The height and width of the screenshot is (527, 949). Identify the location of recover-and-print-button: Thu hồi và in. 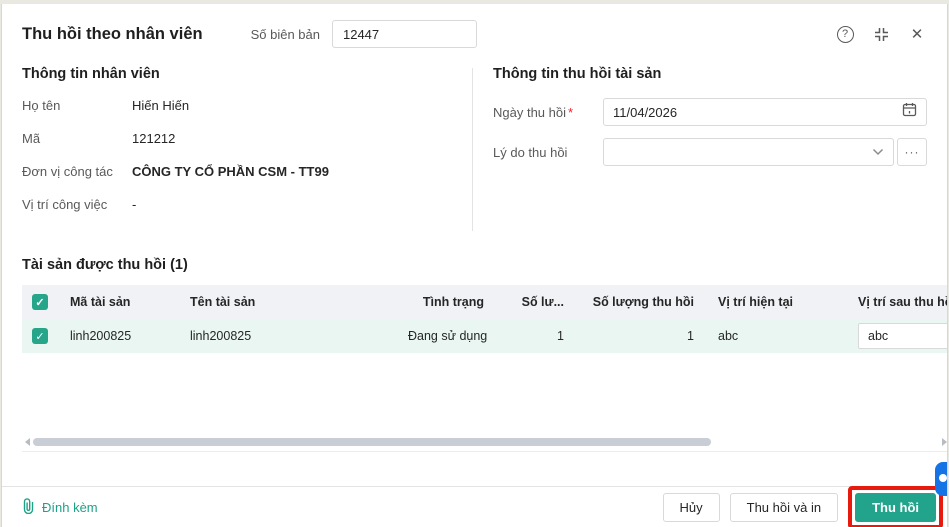
(784, 507).